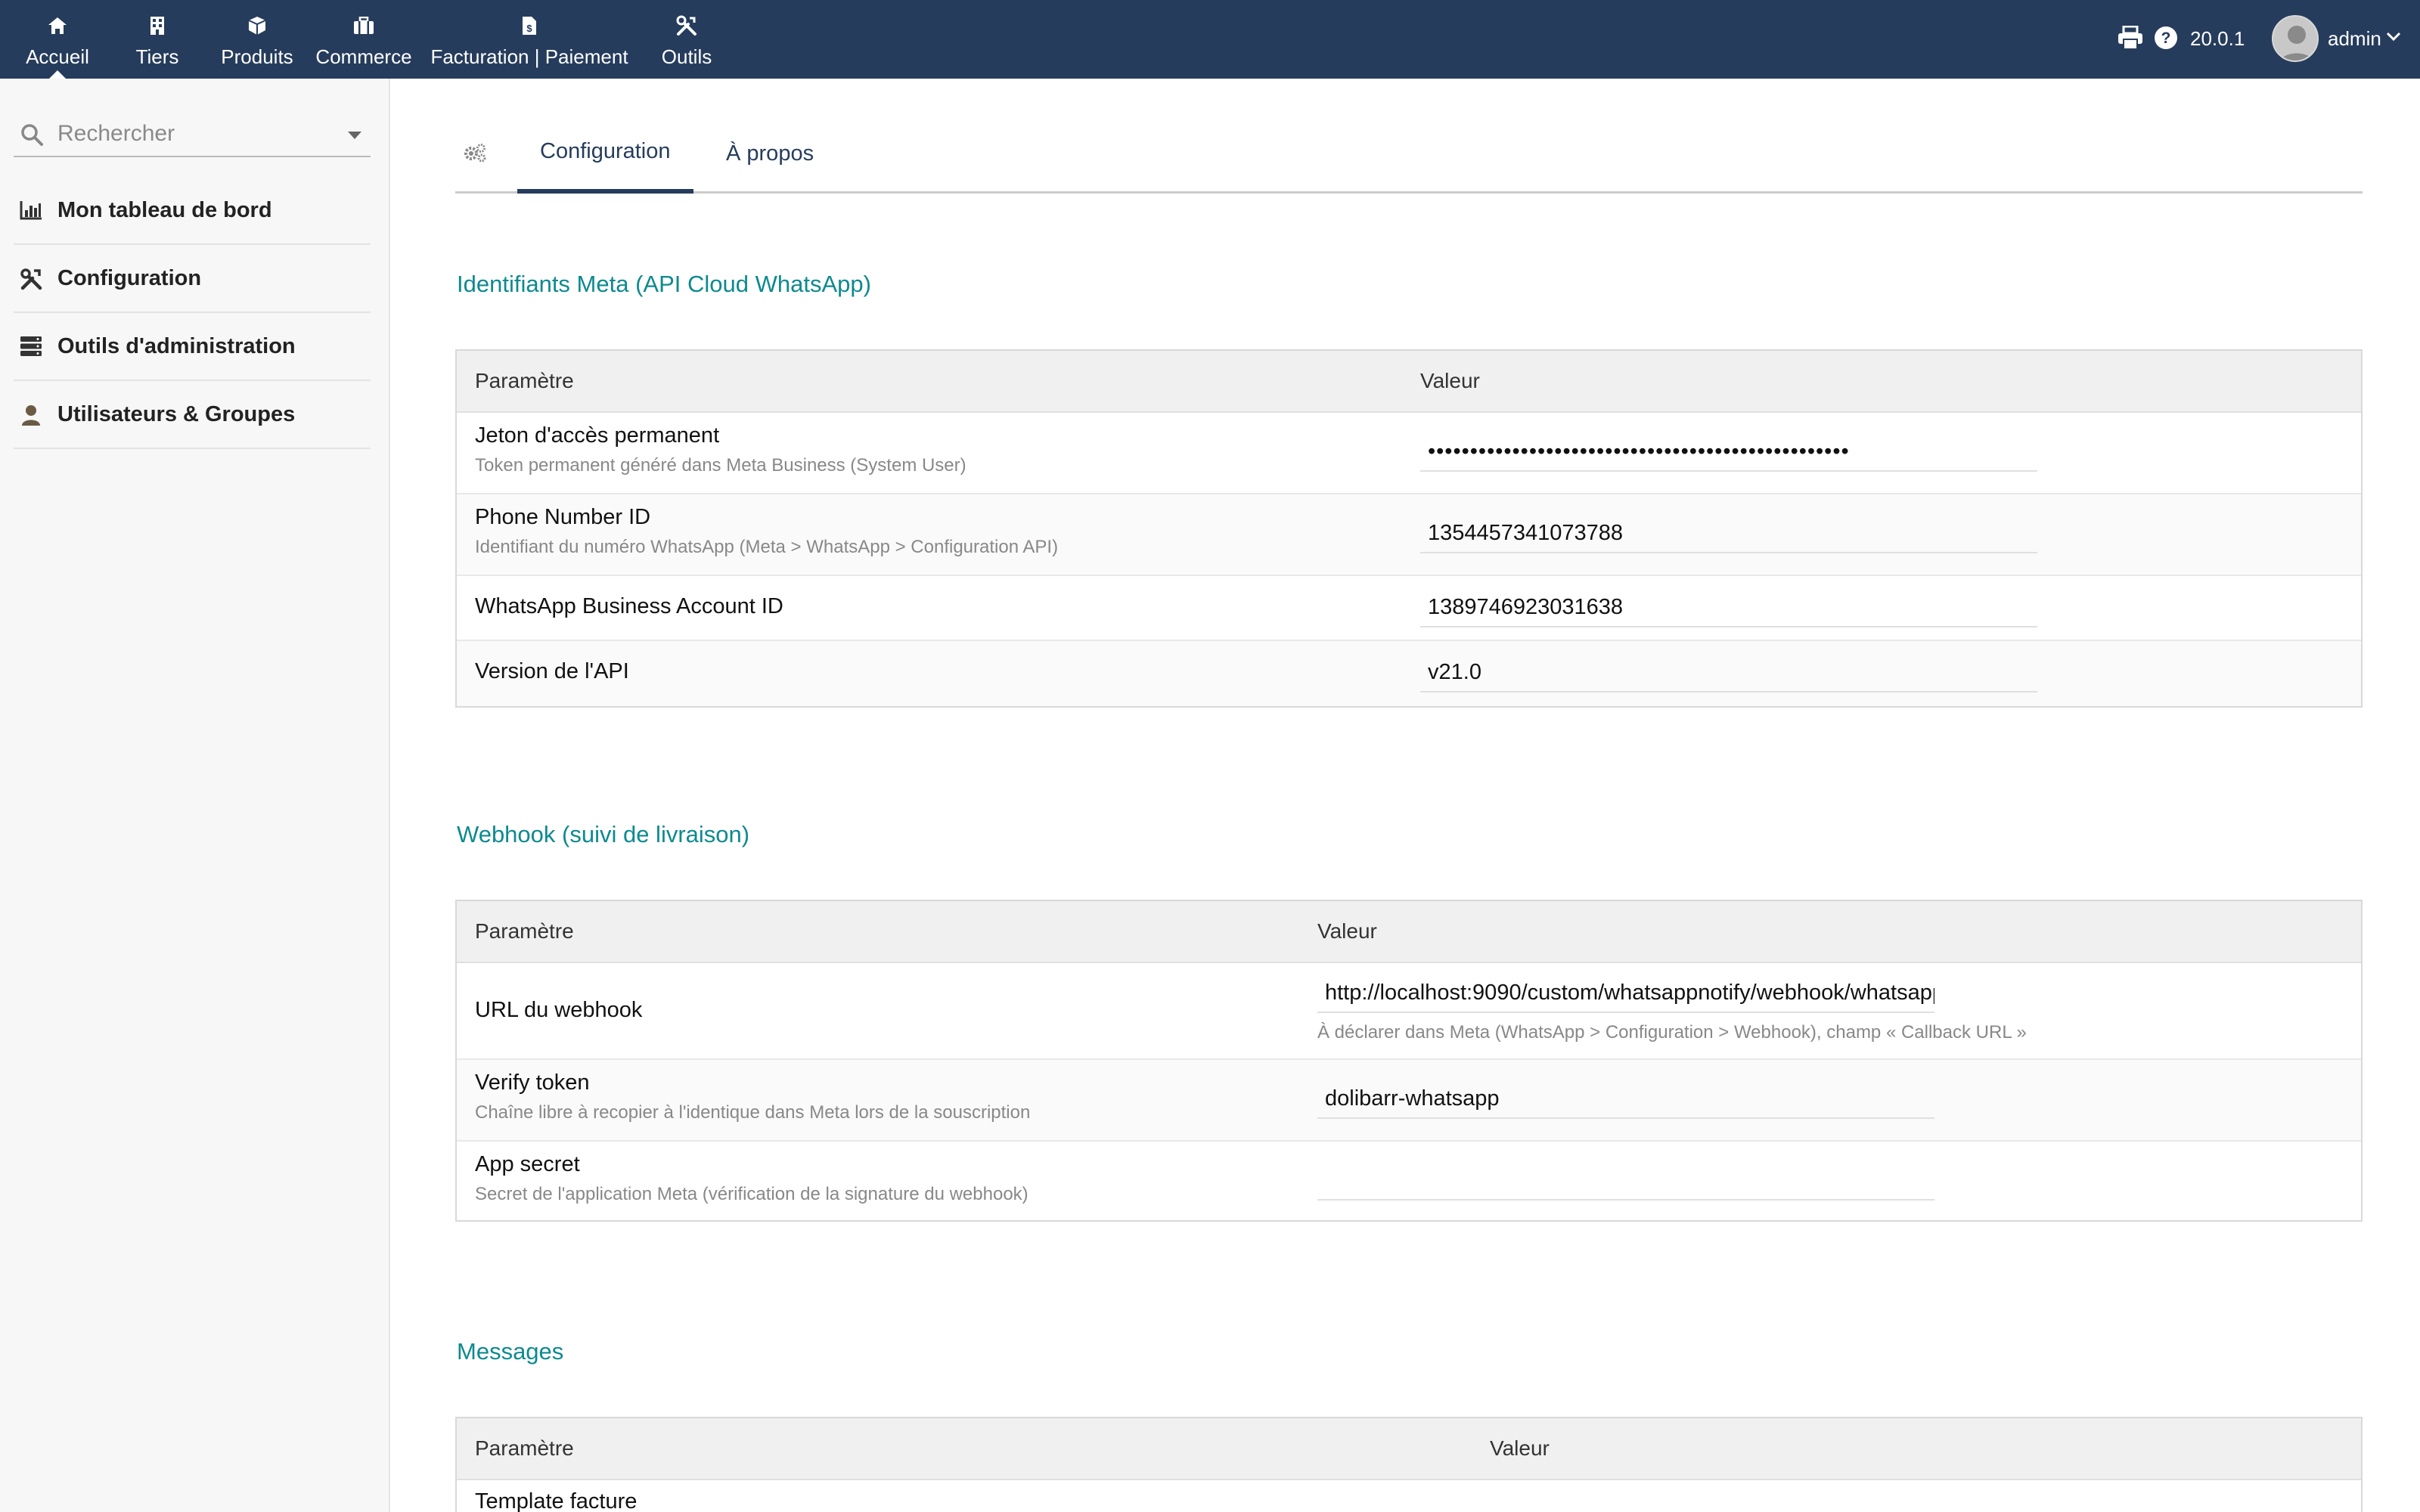  I want to click on help-icon: ?, so click(2166, 40).